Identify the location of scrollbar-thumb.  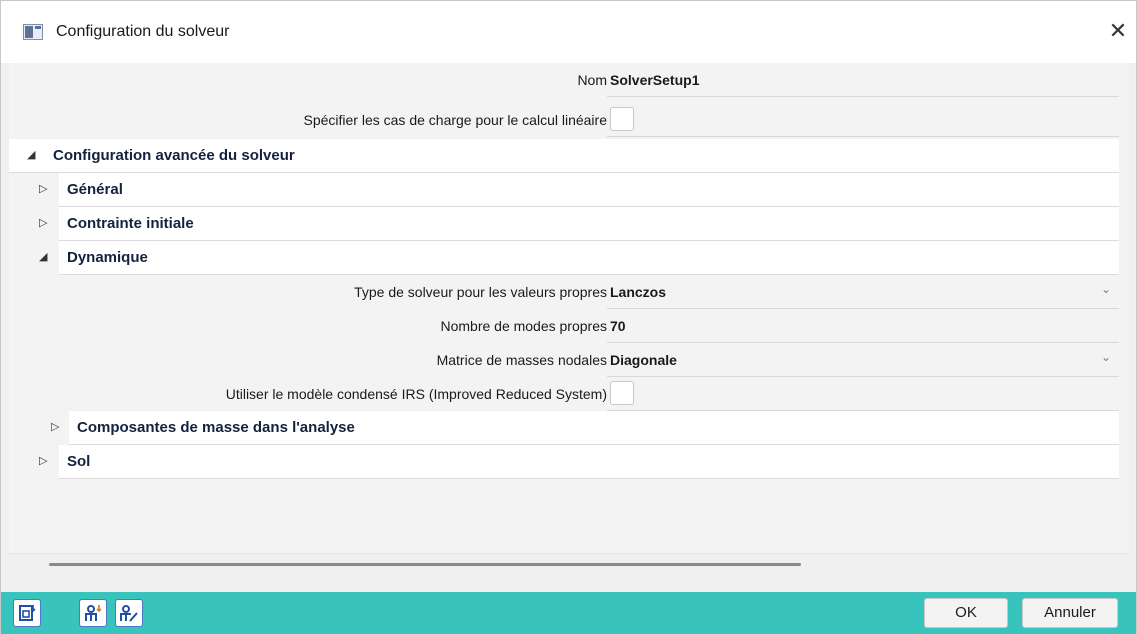
(425, 564).